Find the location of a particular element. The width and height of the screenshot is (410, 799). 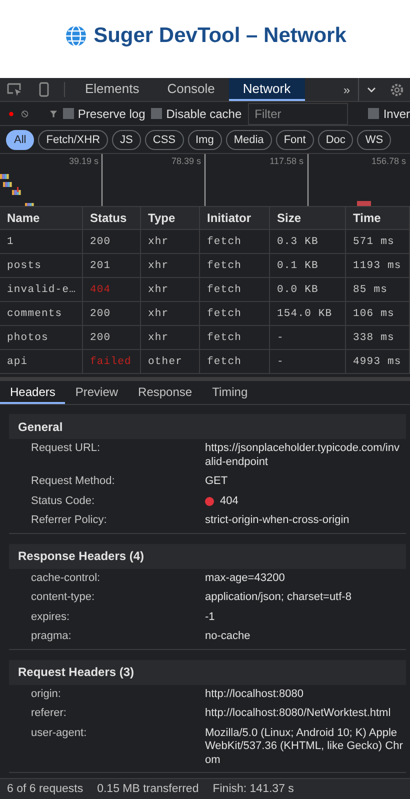

type-filter-chip: Doc is located at coordinates (336, 140).